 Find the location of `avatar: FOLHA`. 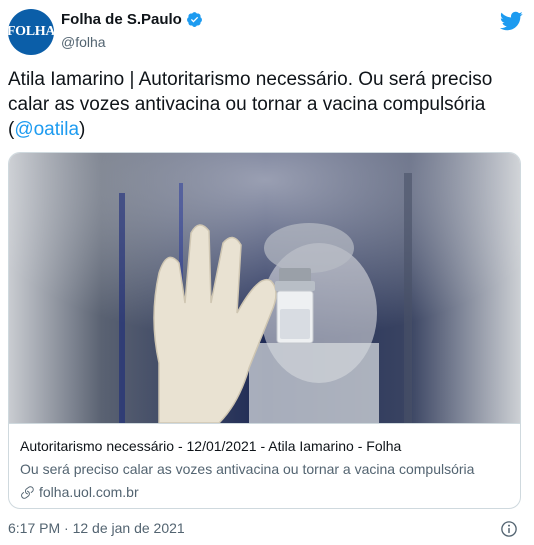

avatar: FOLHA is located at coordinates (31, 32).